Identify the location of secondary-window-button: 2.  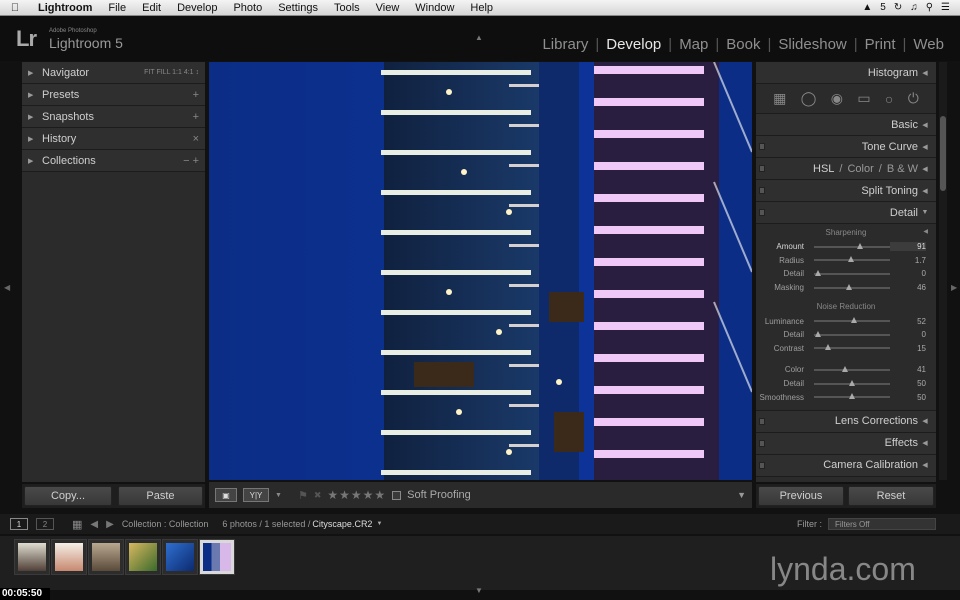
(45, 524).